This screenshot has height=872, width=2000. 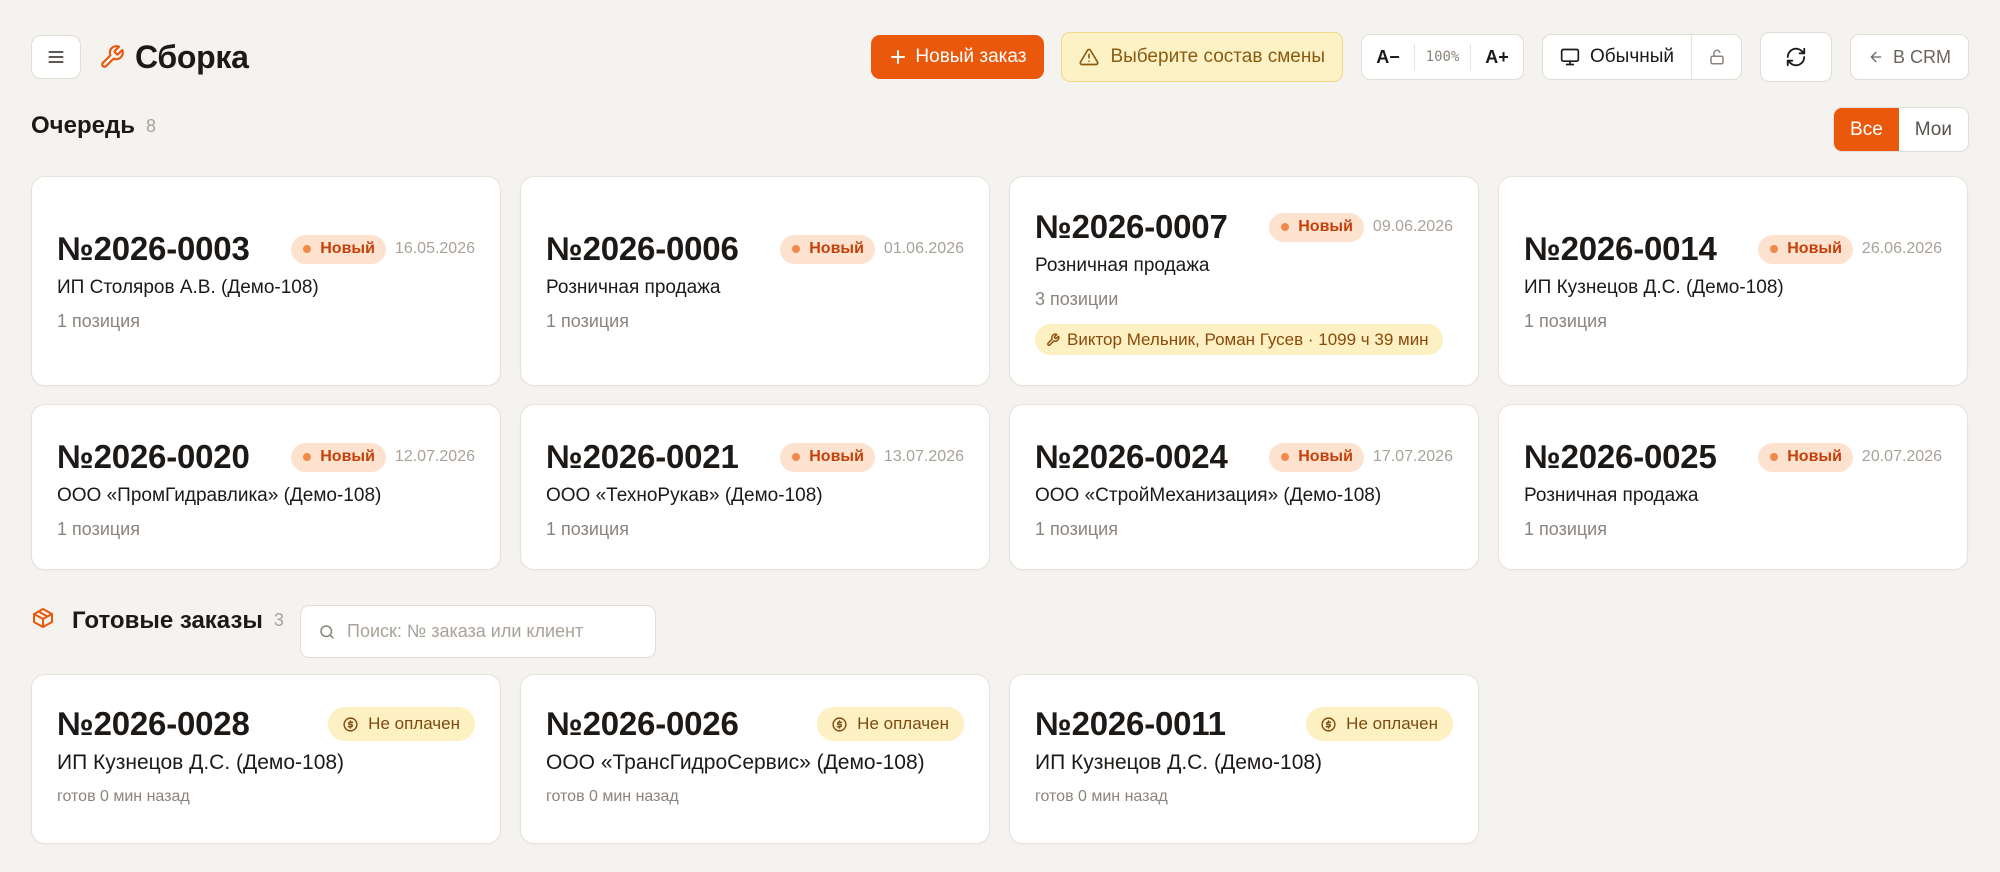 What do you see at coordinates (1388, 57) in the screenshot?
I see `font-decrease-button: A−` at bounding box center [1388, 57].